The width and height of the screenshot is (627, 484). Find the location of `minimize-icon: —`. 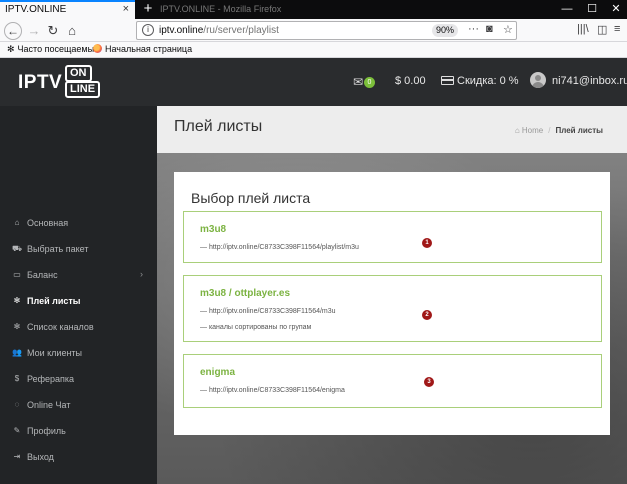

minimize-icon: — is located at coordinates (567, 9).